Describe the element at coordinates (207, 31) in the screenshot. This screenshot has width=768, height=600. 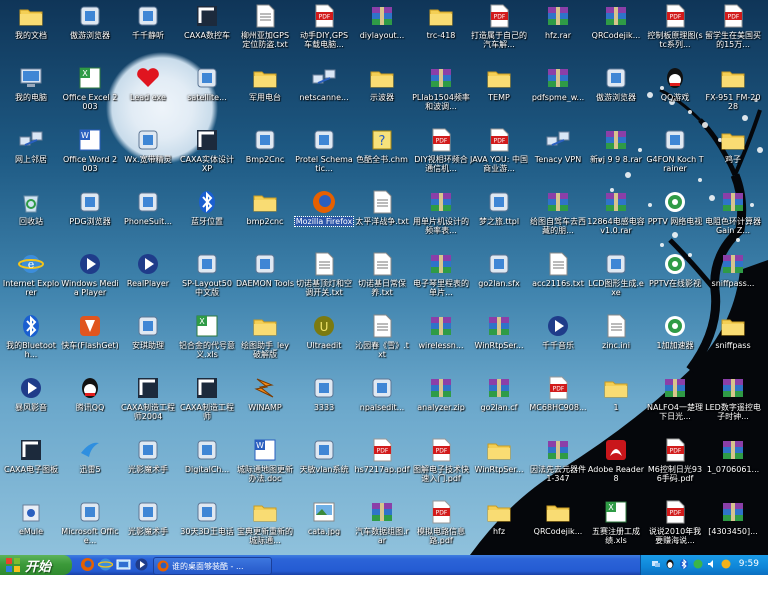
I see `desktop-icon: CAXA数控车` at that location.